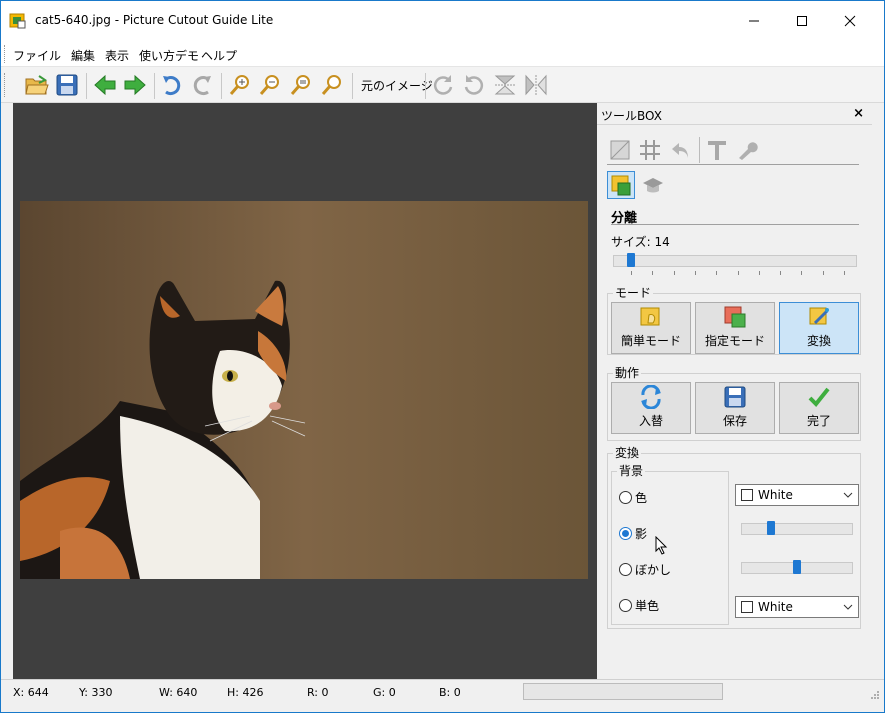 The image size is (885, 713). What do you see at coordinates (172, 85) in the screenshot?
I see `undo-button` at bounding box center [172, 85].